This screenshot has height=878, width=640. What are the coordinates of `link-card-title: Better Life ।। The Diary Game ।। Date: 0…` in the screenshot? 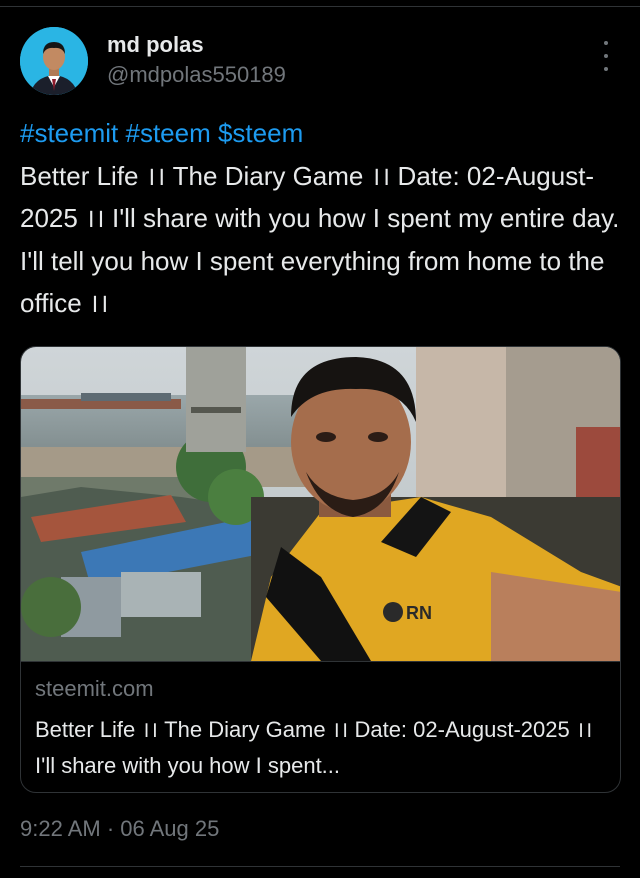 It's located at (314, 747).